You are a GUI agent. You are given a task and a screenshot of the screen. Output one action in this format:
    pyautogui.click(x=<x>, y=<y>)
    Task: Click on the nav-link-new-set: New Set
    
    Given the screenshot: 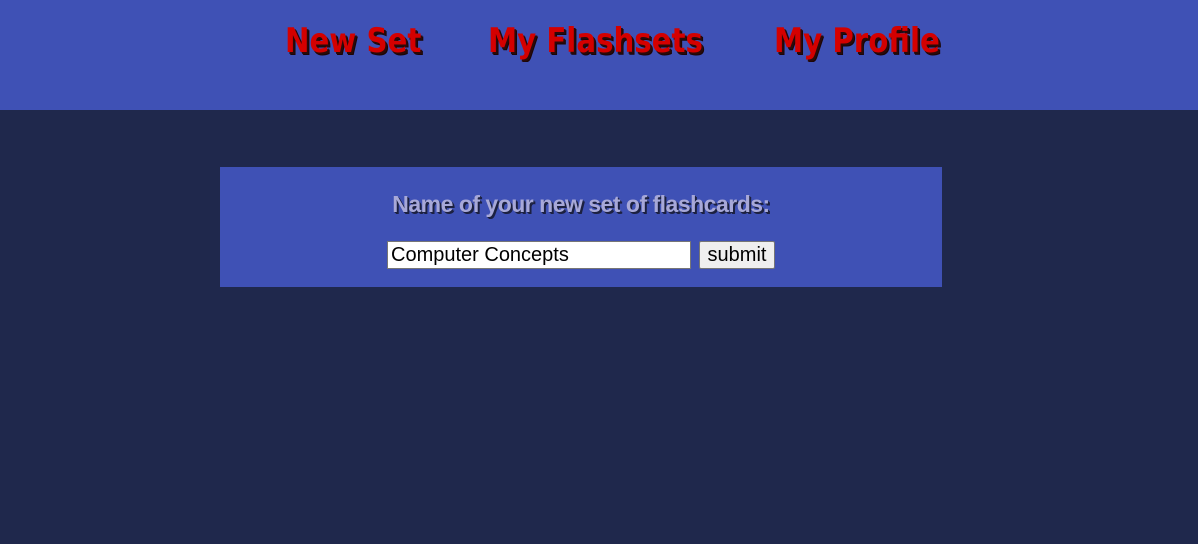 What is the action you would take?
    pyautogui.click(x=353, y=41)
    